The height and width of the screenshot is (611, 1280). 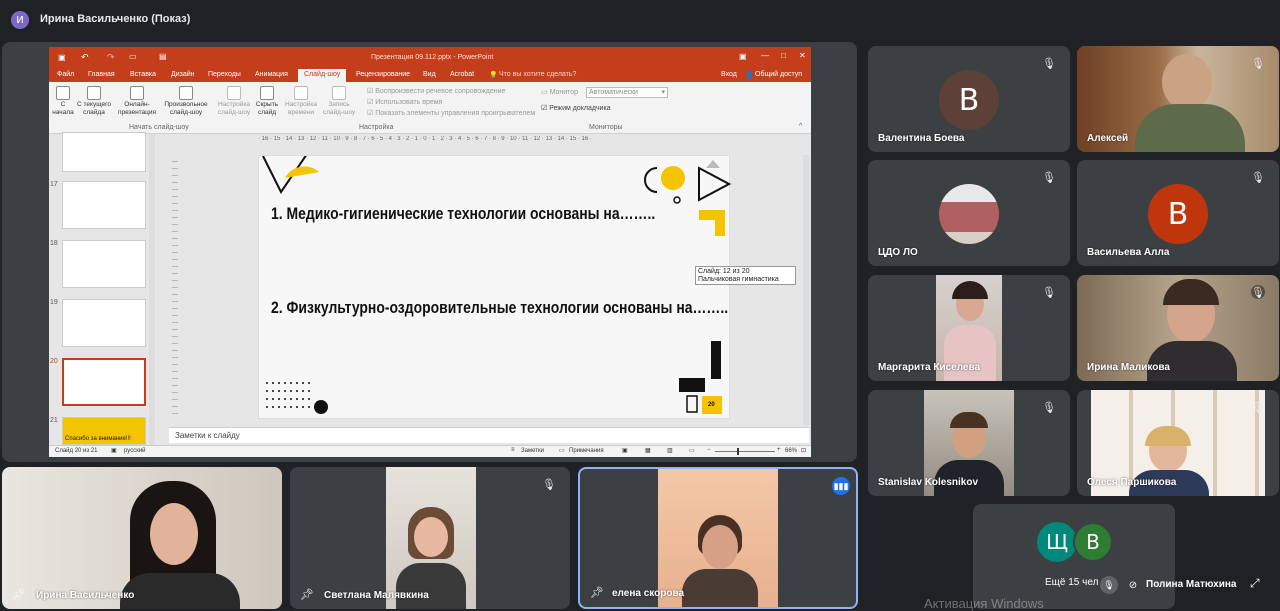 I want to click on participant-tile: 🎙︎ ЦДО ЛО, so click(x=969, y=213).